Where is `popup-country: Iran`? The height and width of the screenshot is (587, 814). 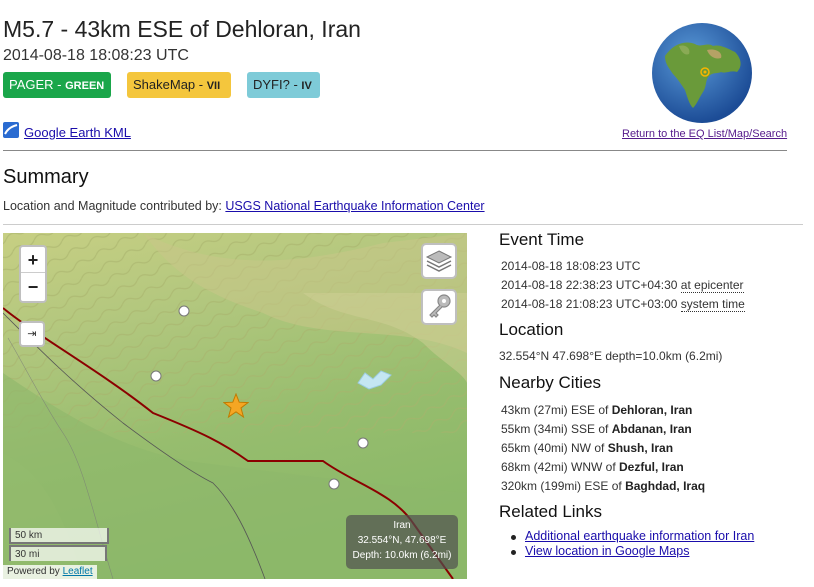
popup-country: Iran is located at coordinates (402, 525).